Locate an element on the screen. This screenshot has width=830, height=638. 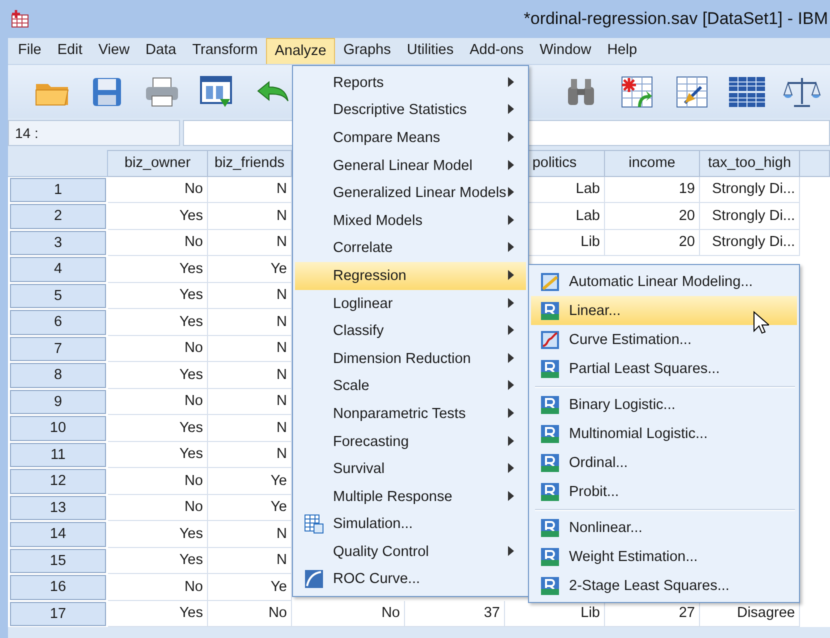
column-header: income is located at coordinates (652, 163).